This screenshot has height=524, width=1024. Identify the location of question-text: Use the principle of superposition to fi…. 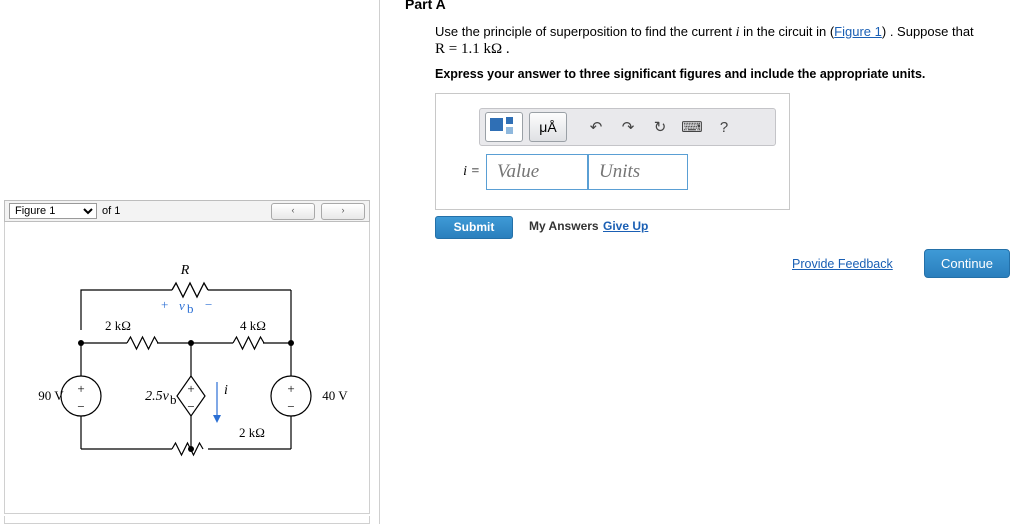
(715, 32).